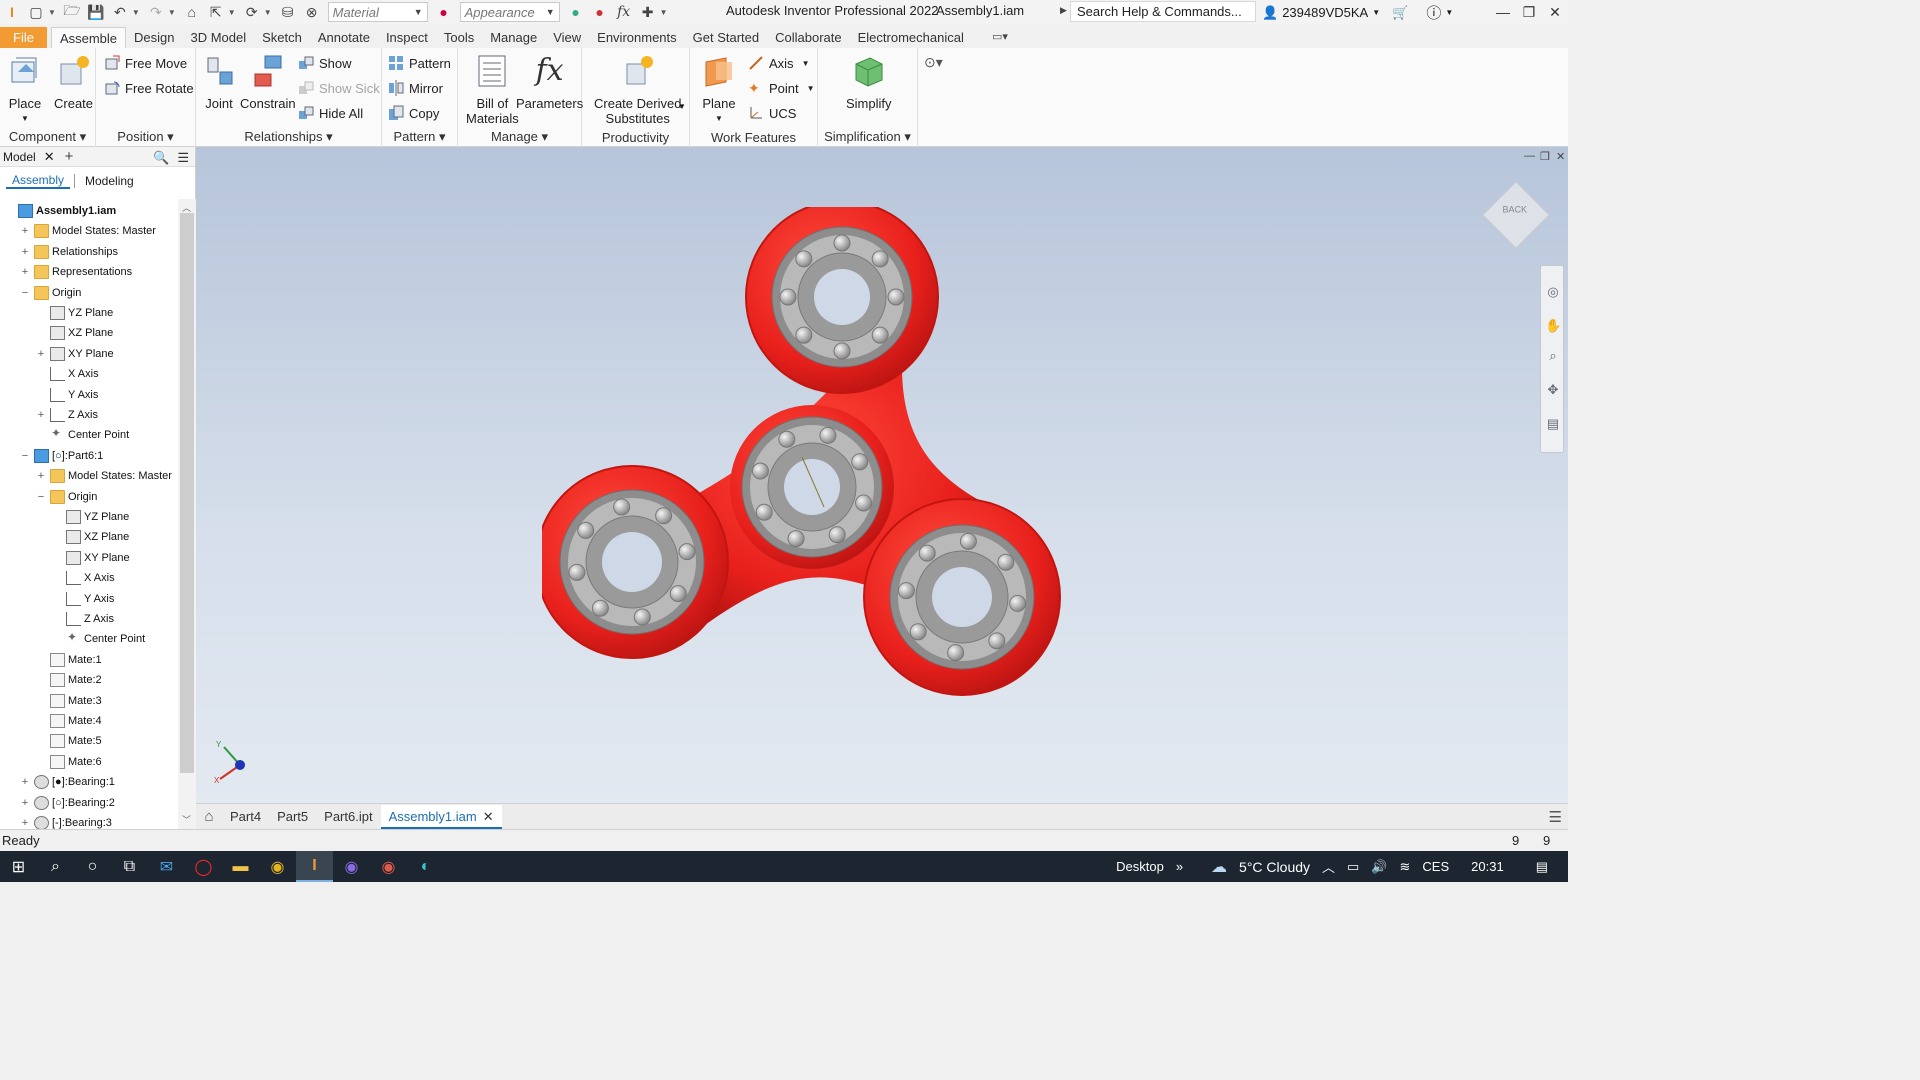 Image resolution: width=1920 pixels, height=1080 pixels. What do you see at coordinates (76, 721) in the screenshot?
I see `tree-node: Mate:4` at bounding box center [76, 721].